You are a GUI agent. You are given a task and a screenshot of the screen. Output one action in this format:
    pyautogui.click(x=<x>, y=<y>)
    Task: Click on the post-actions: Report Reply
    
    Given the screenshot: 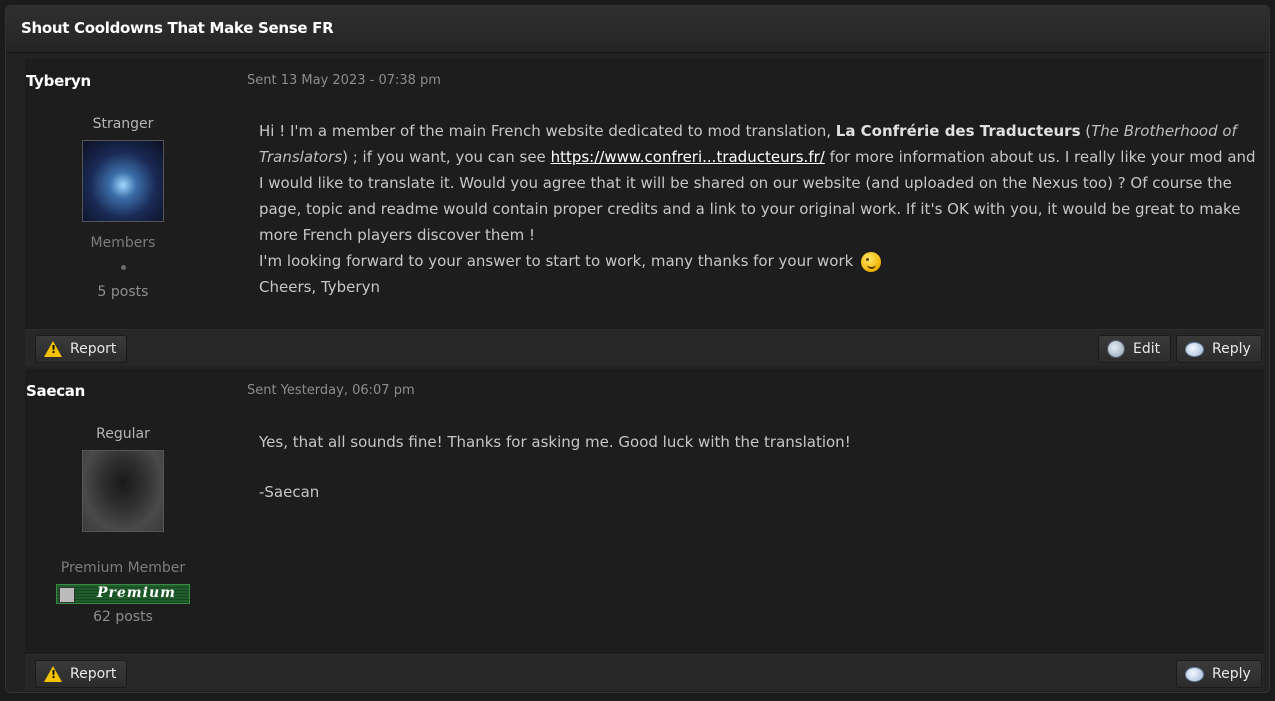 What is the action you would take?
    pyautogui.click(x=644, y=672)
    